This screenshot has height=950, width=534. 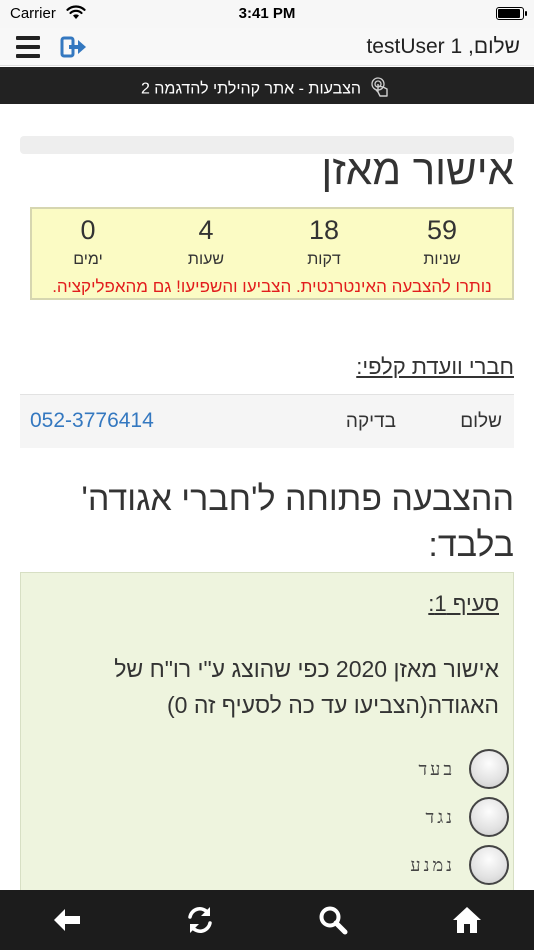 I want to click on countdown-minutes: 18 דקות, so click(x=324, y=241).